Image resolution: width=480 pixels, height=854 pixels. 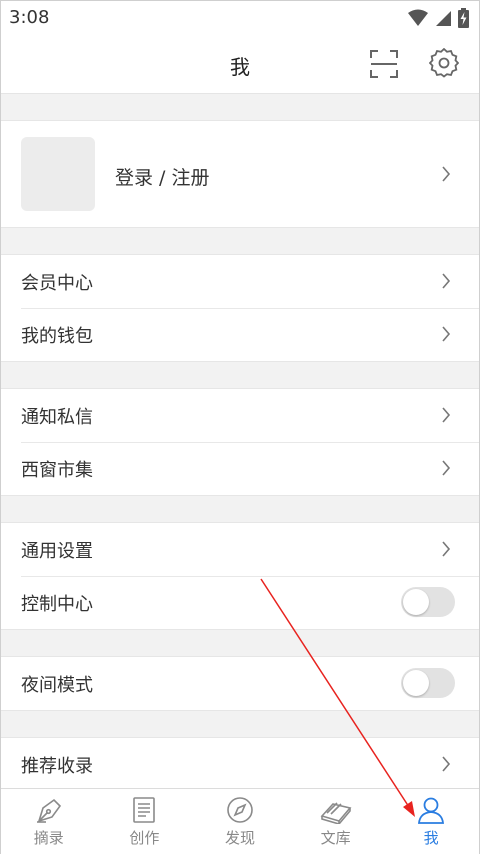 I want to click on night-mode-toggle, so click(x=428, y=683).